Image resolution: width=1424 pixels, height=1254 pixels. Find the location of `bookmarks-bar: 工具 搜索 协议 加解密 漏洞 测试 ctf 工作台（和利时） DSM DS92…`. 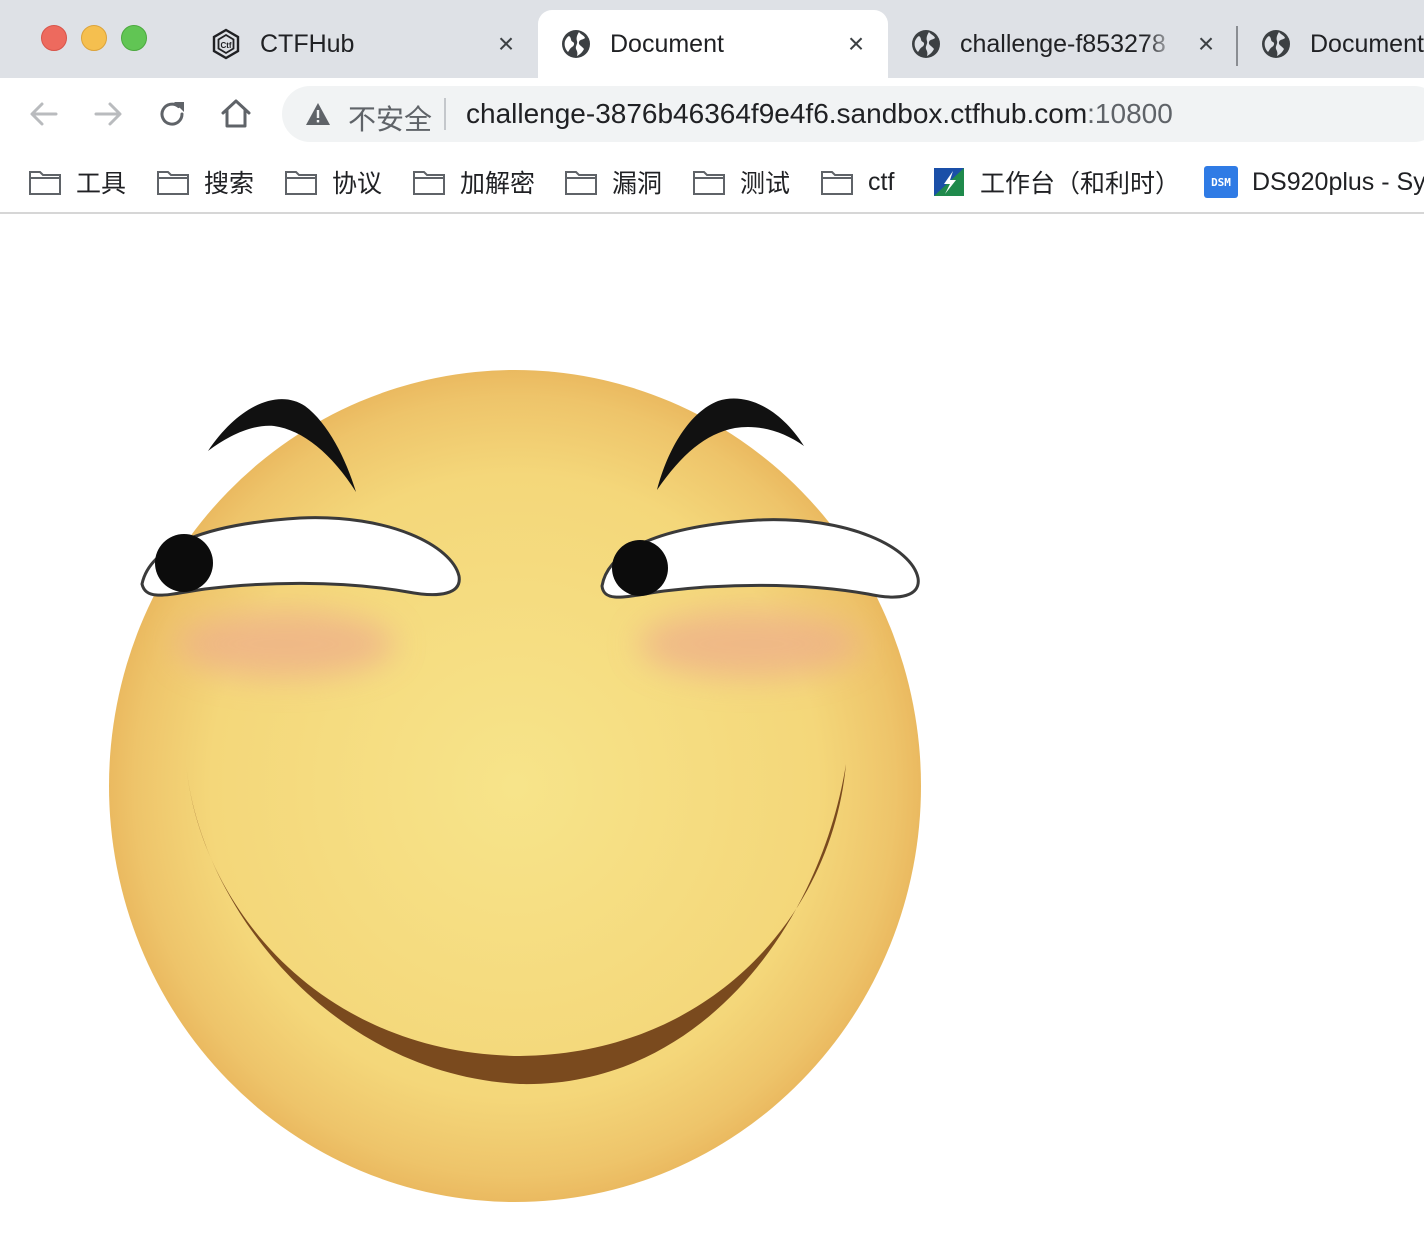

bookmarks-bar: 工具 搜索 协议 加解密 漏洞 测试 ctf 工作台（和利时） DSM DS92… is located at coordinates (712, 182).